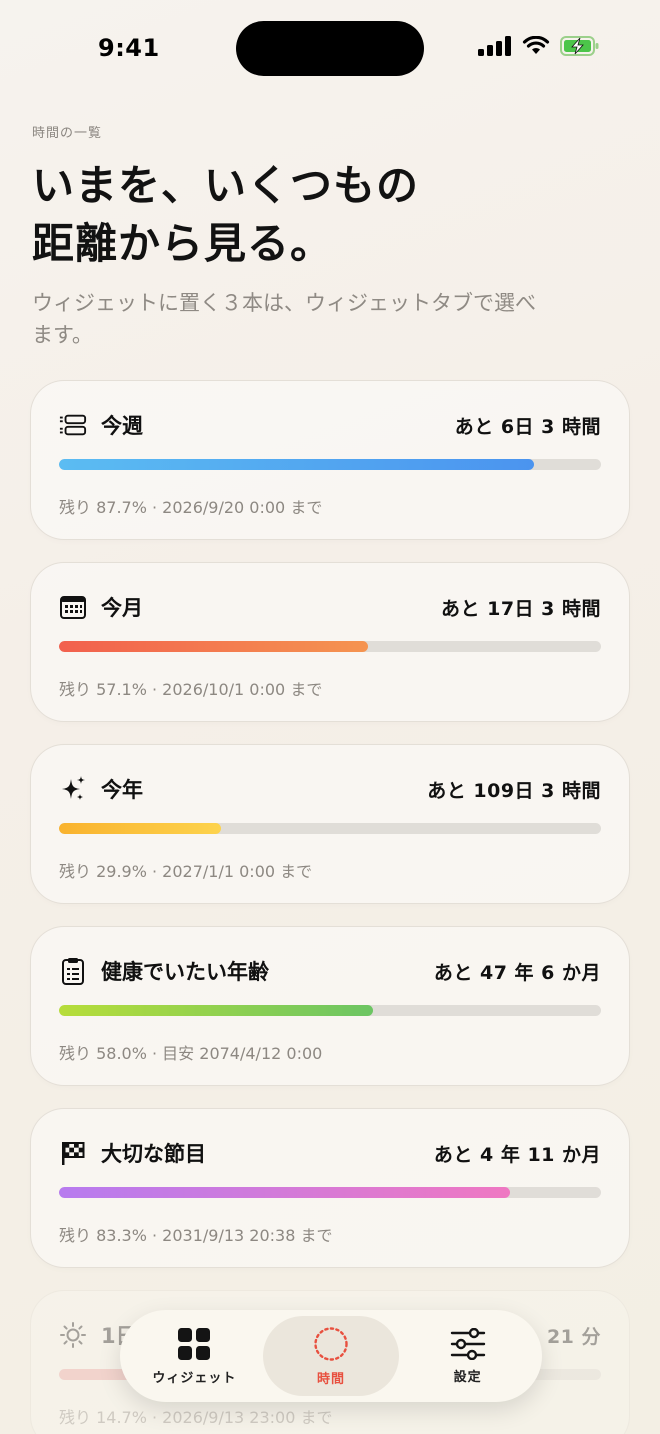 The height and width of the screenshot is (1434, 660). Describe the element at coordinates (73, 607) in the screenshot. I see `calendar-icon` at that location.